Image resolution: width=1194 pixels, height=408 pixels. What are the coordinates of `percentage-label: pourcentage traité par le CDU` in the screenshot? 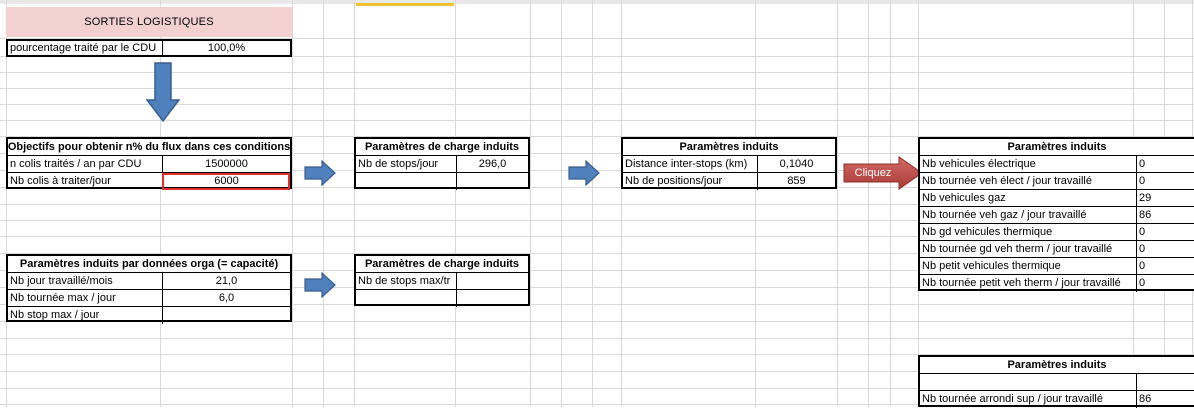 It's located at (83, 47).